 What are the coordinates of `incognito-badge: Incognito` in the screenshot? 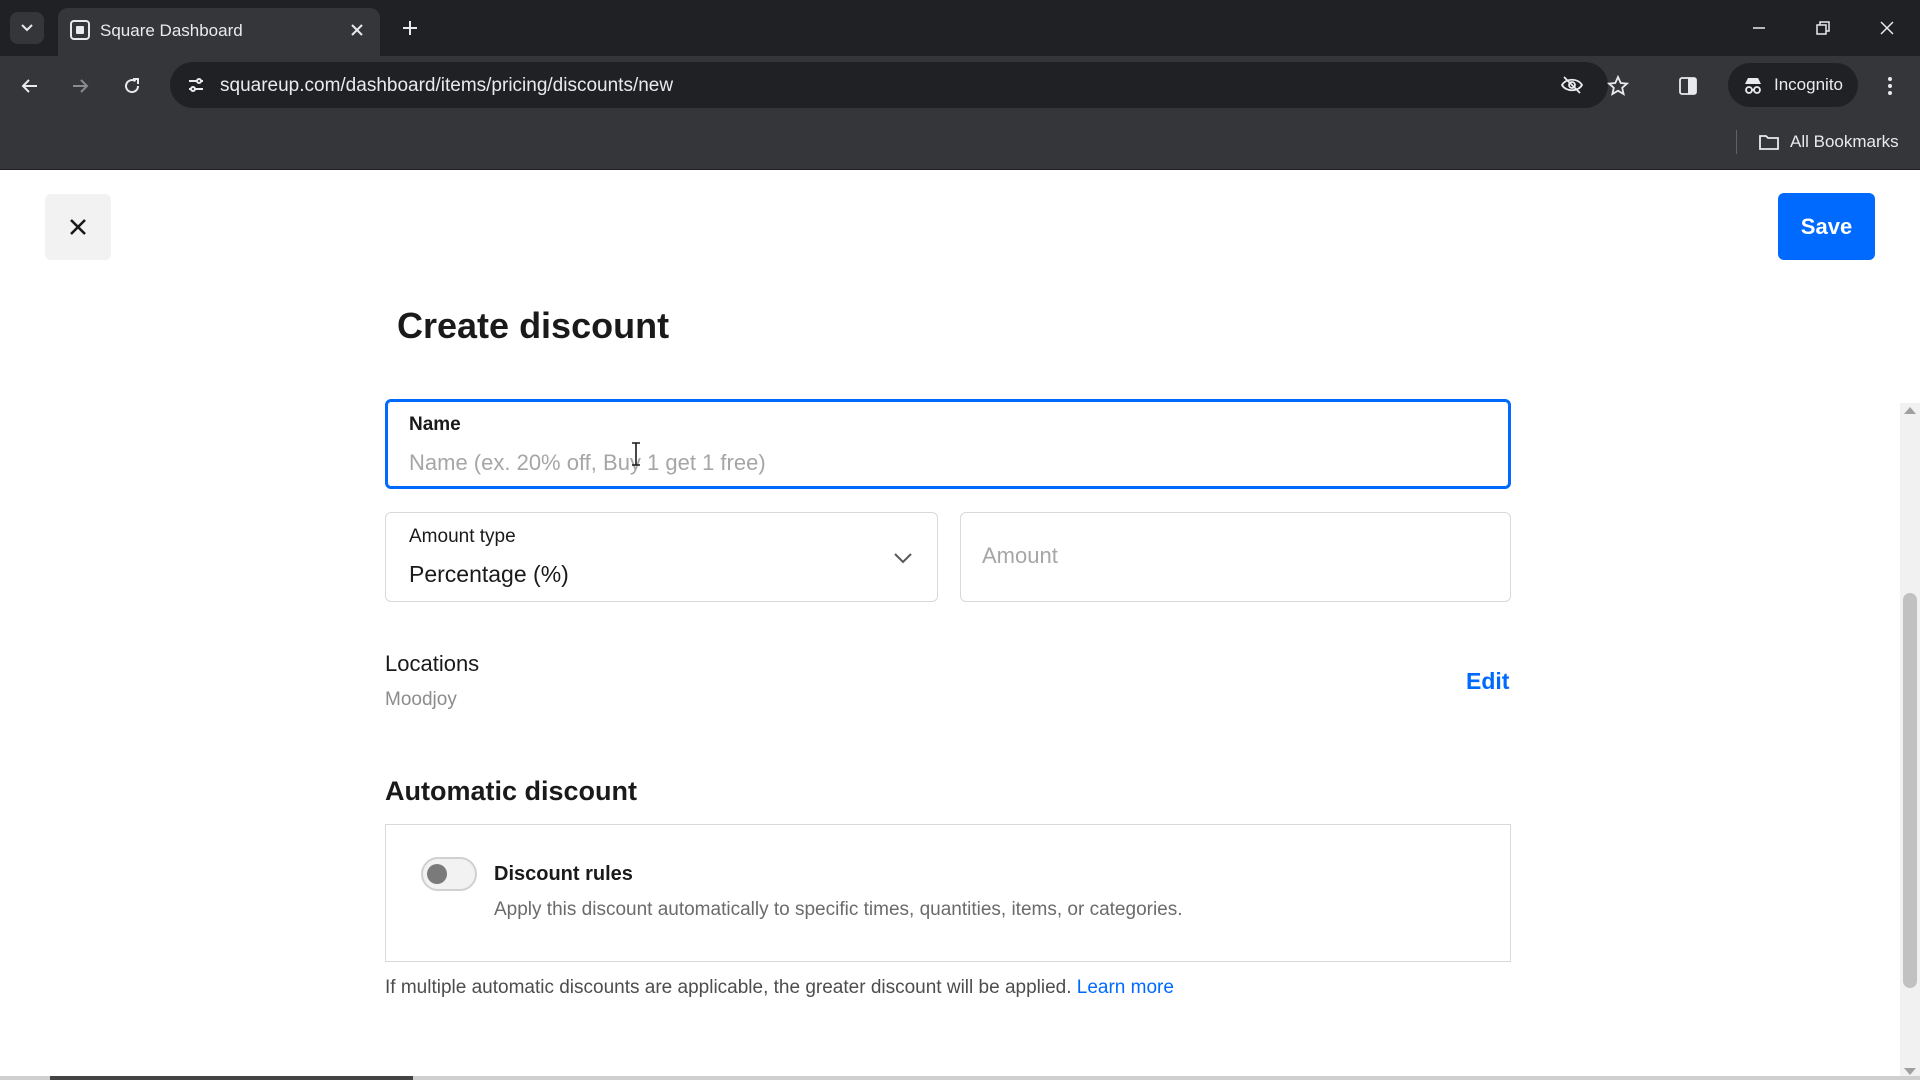 It's located at (1793, 85).